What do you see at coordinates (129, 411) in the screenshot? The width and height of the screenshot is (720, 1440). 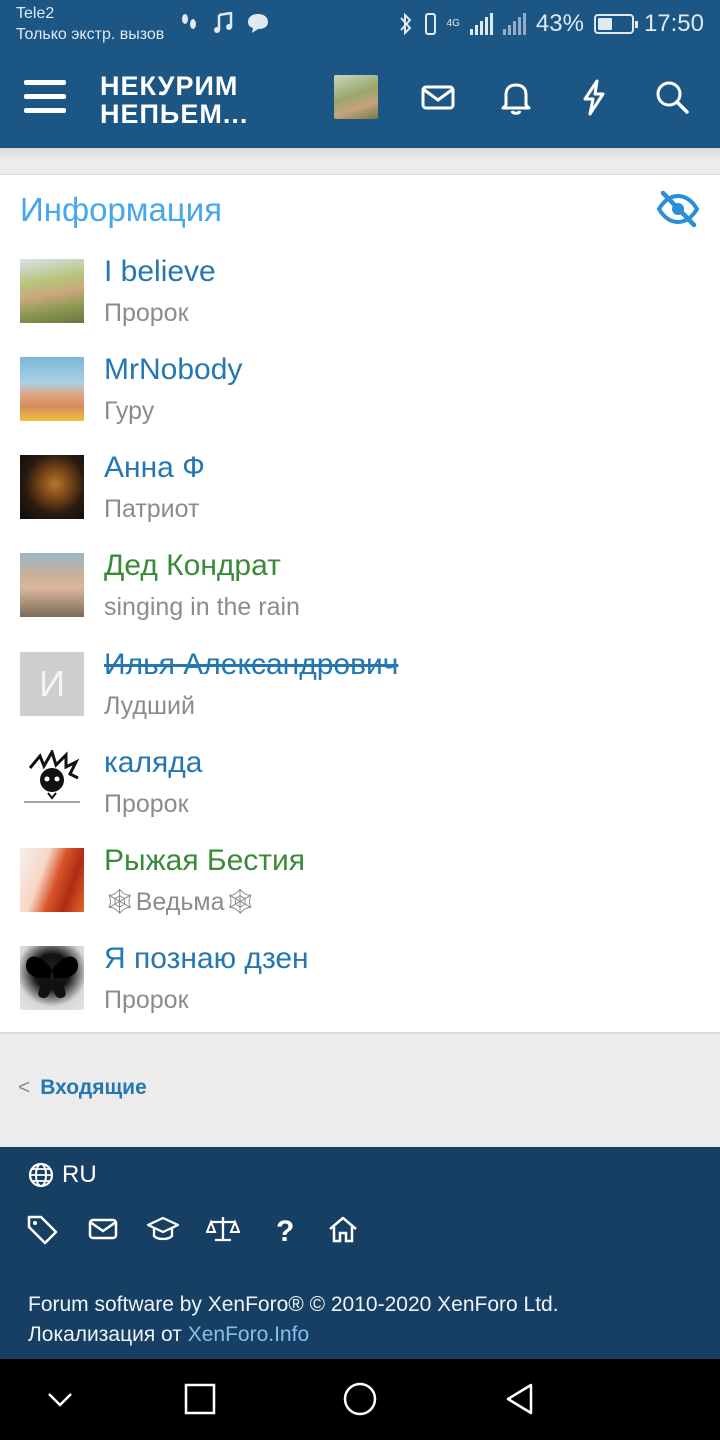 I see `member-title: Гуру` at bounding box center [129, 411].